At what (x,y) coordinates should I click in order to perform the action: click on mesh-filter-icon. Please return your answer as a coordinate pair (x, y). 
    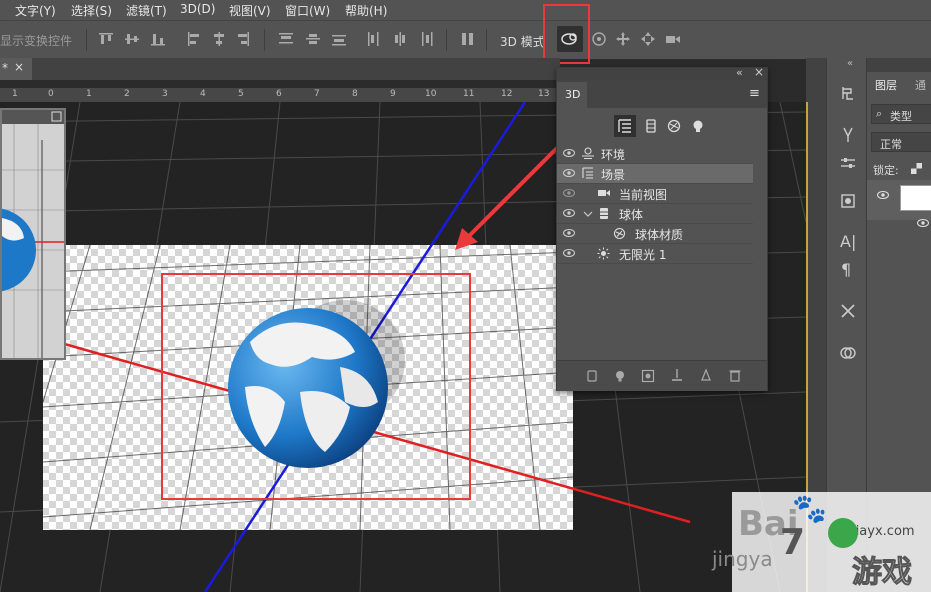
    Looking at the image, I should click on (651, 126).